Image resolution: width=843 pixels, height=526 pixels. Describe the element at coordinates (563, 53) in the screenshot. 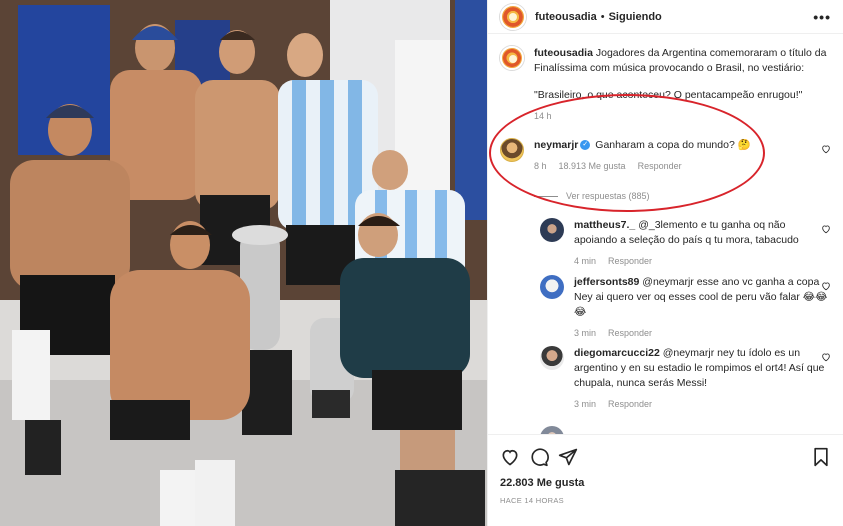

I see `caption-username: futeousadia` at that location.